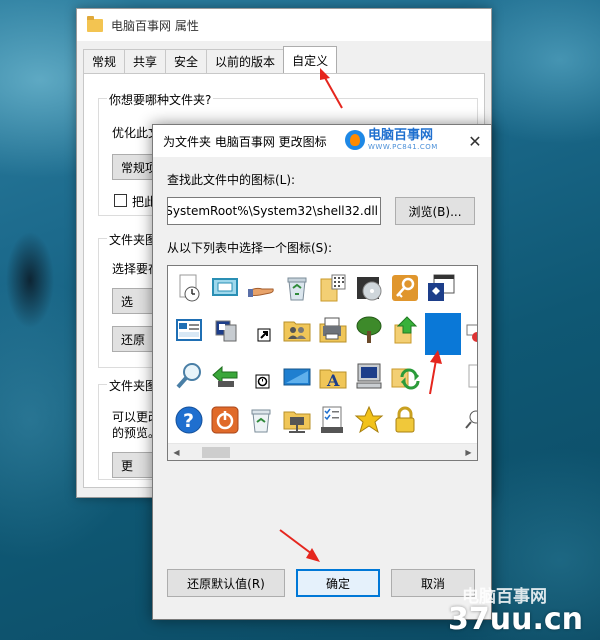 This screenshot has height=640, width=600. Describe the element at coordinates (189, 288) in the screenshot. I see `clock-document-icon` at that location.